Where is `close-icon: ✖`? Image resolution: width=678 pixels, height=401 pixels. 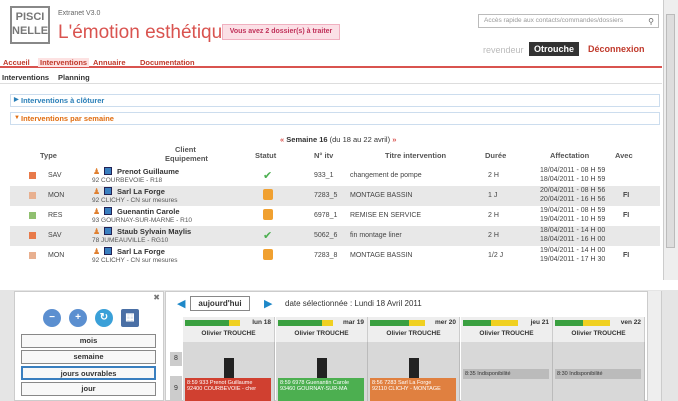
close-icon: ✖ is located at coordinates (156, 297).